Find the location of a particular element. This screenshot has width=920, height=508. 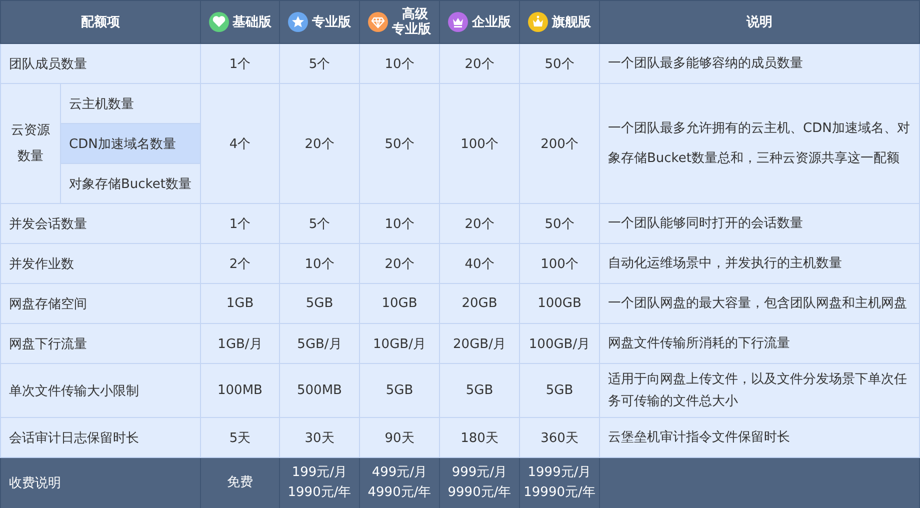

price-text: 1999元/月 19990元/年 is located at coordinates (559, 483).